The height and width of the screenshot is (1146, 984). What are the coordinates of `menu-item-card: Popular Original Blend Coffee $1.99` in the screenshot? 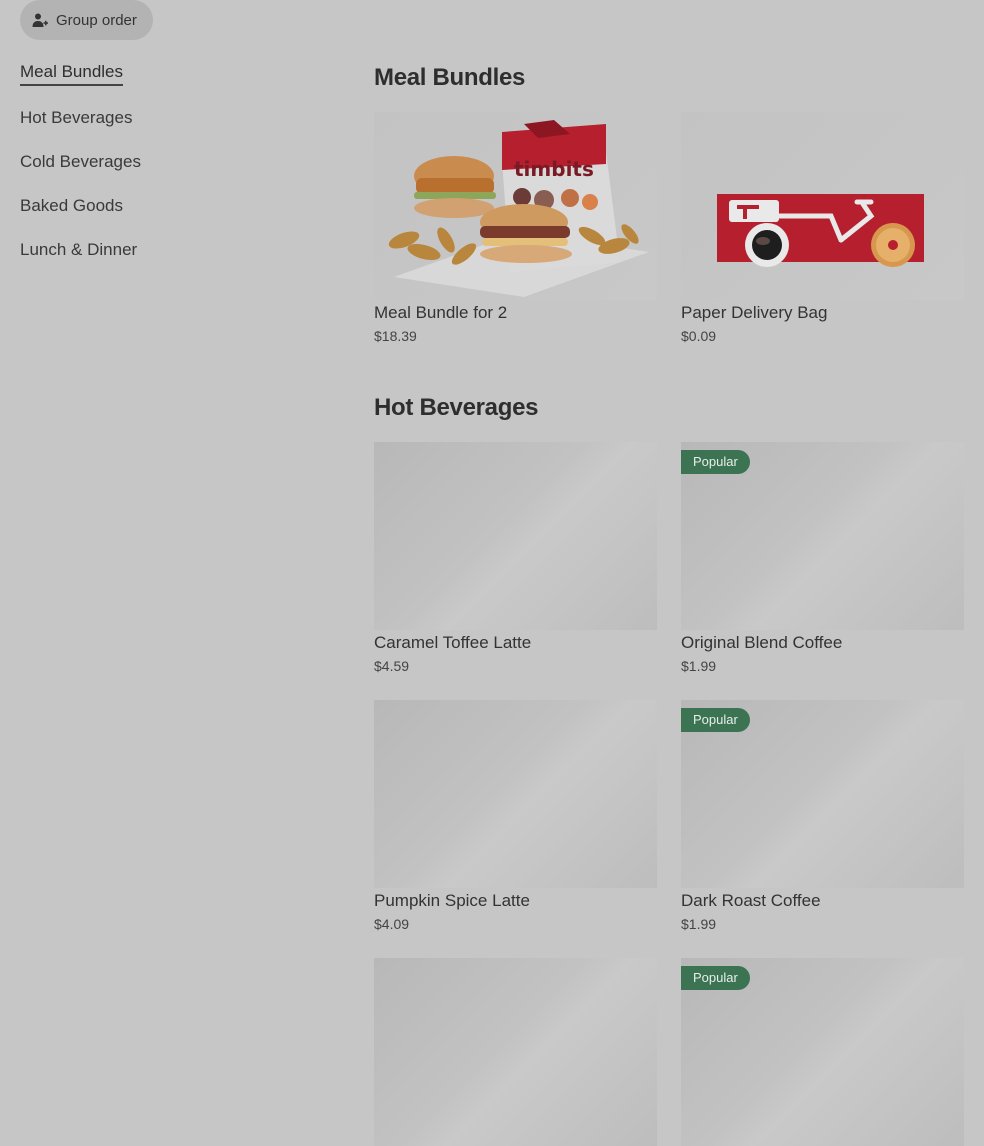 It's located at (822, 558).